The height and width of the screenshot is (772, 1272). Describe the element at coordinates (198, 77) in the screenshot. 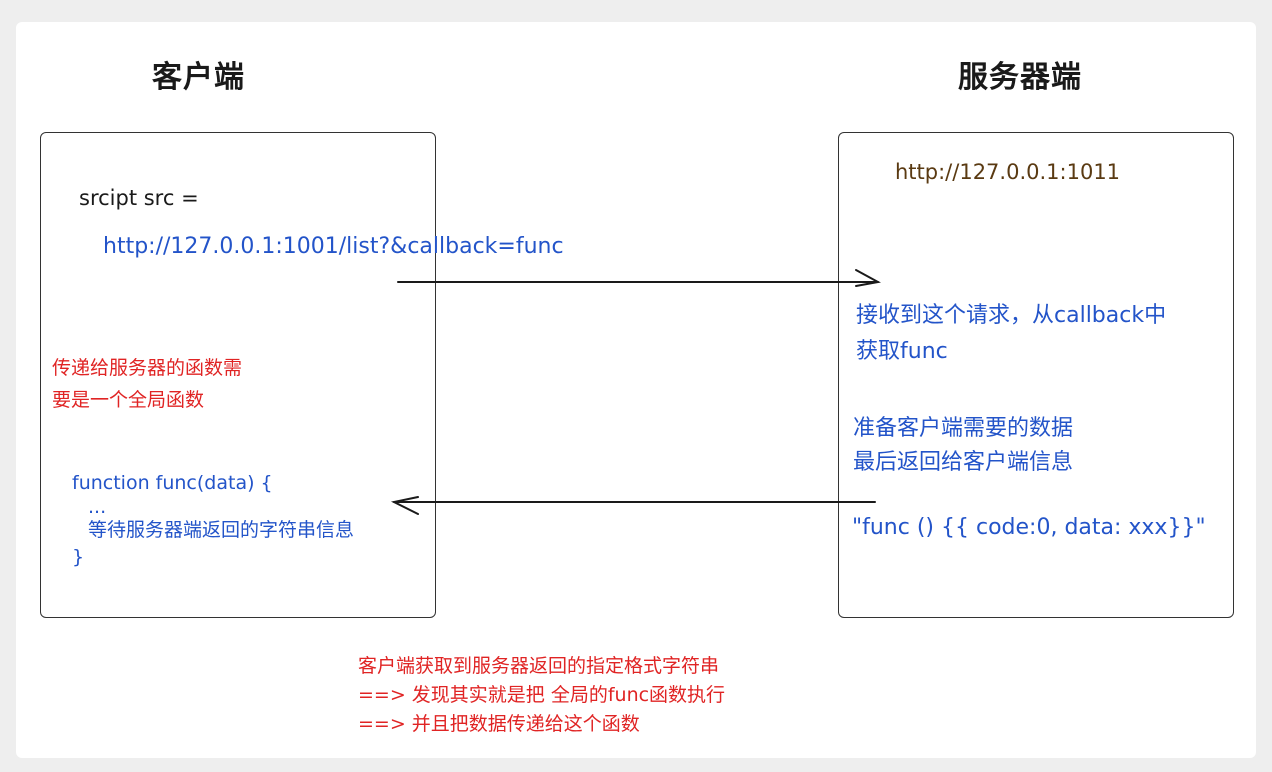

I see `client-heading: 客户端` at that location.